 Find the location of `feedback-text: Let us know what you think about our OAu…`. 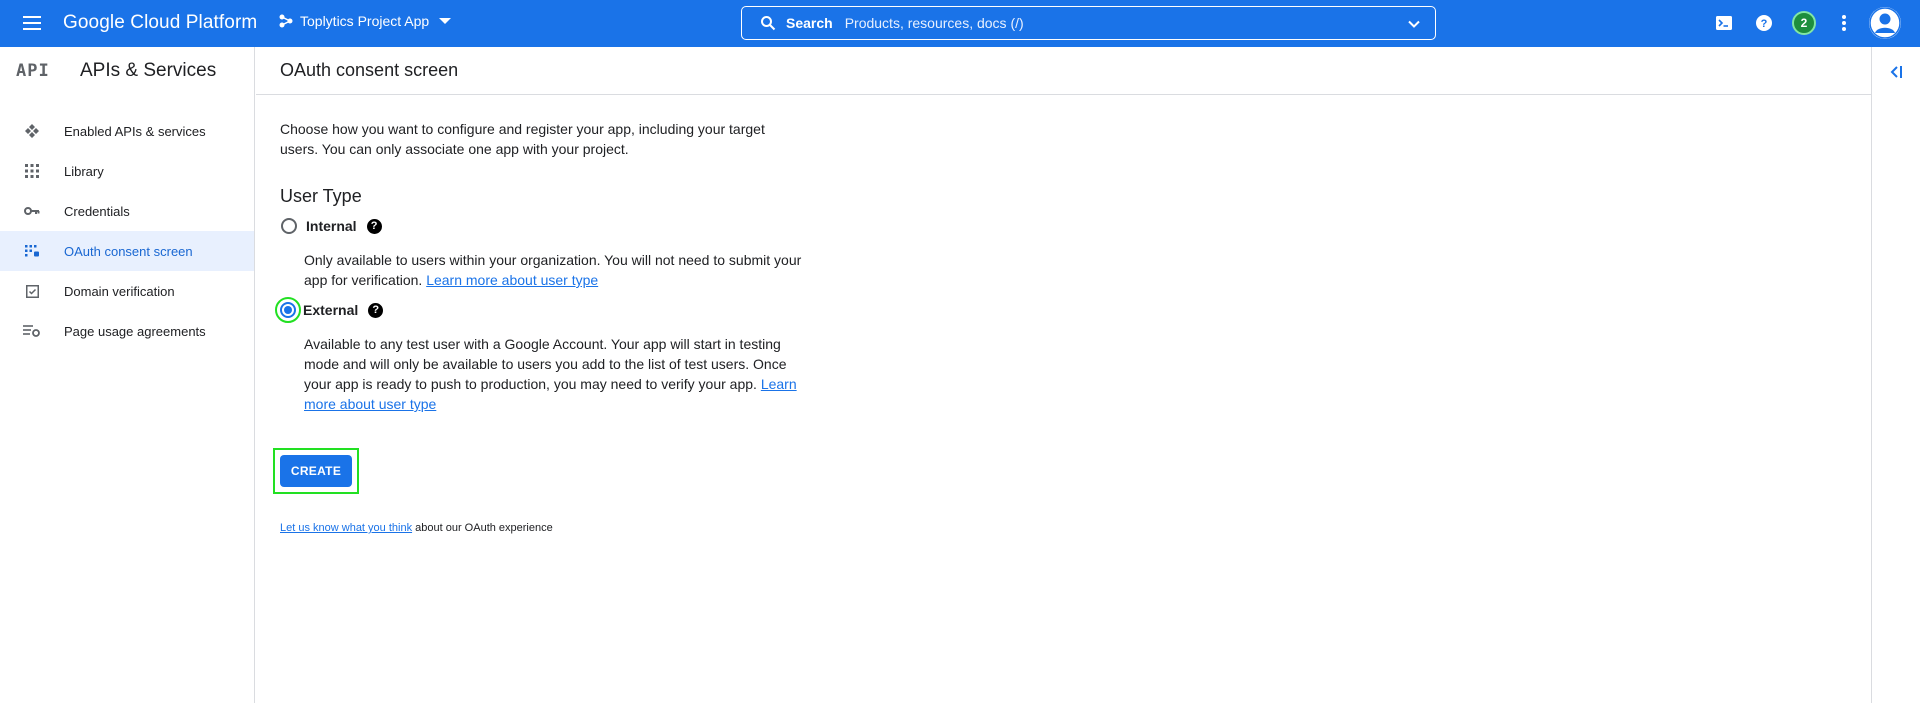

feedback-text: Let us know what you think about our OAu… is located at coordinates (550, 528).